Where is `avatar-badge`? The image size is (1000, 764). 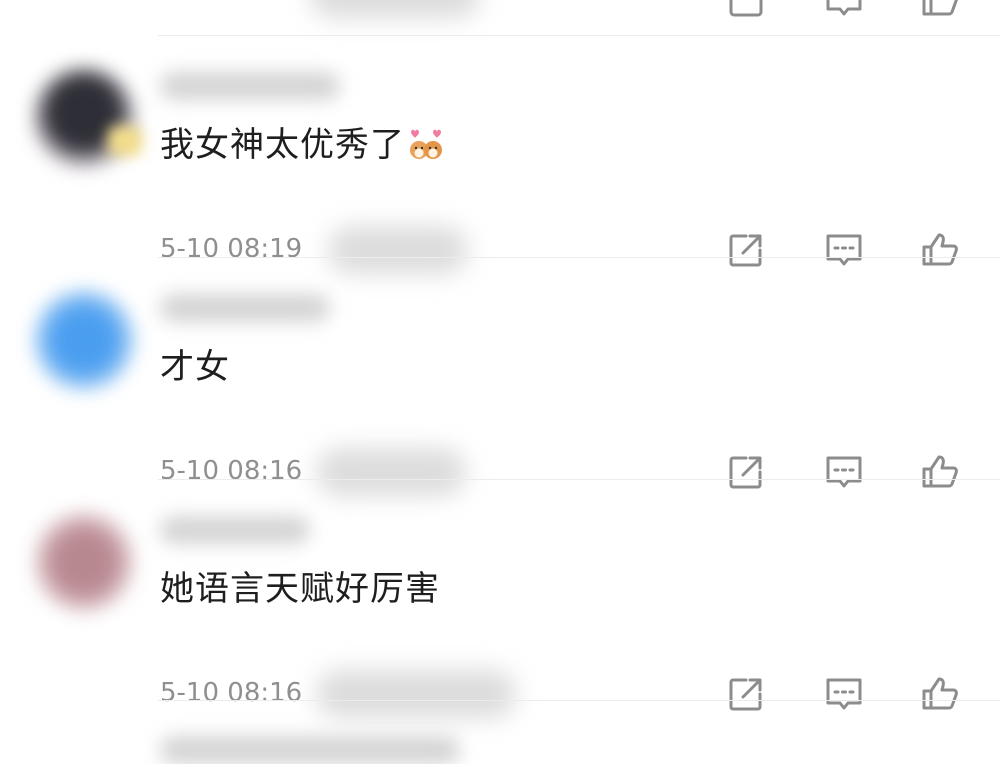 avatar-badge is located at coordinates (125, 141).